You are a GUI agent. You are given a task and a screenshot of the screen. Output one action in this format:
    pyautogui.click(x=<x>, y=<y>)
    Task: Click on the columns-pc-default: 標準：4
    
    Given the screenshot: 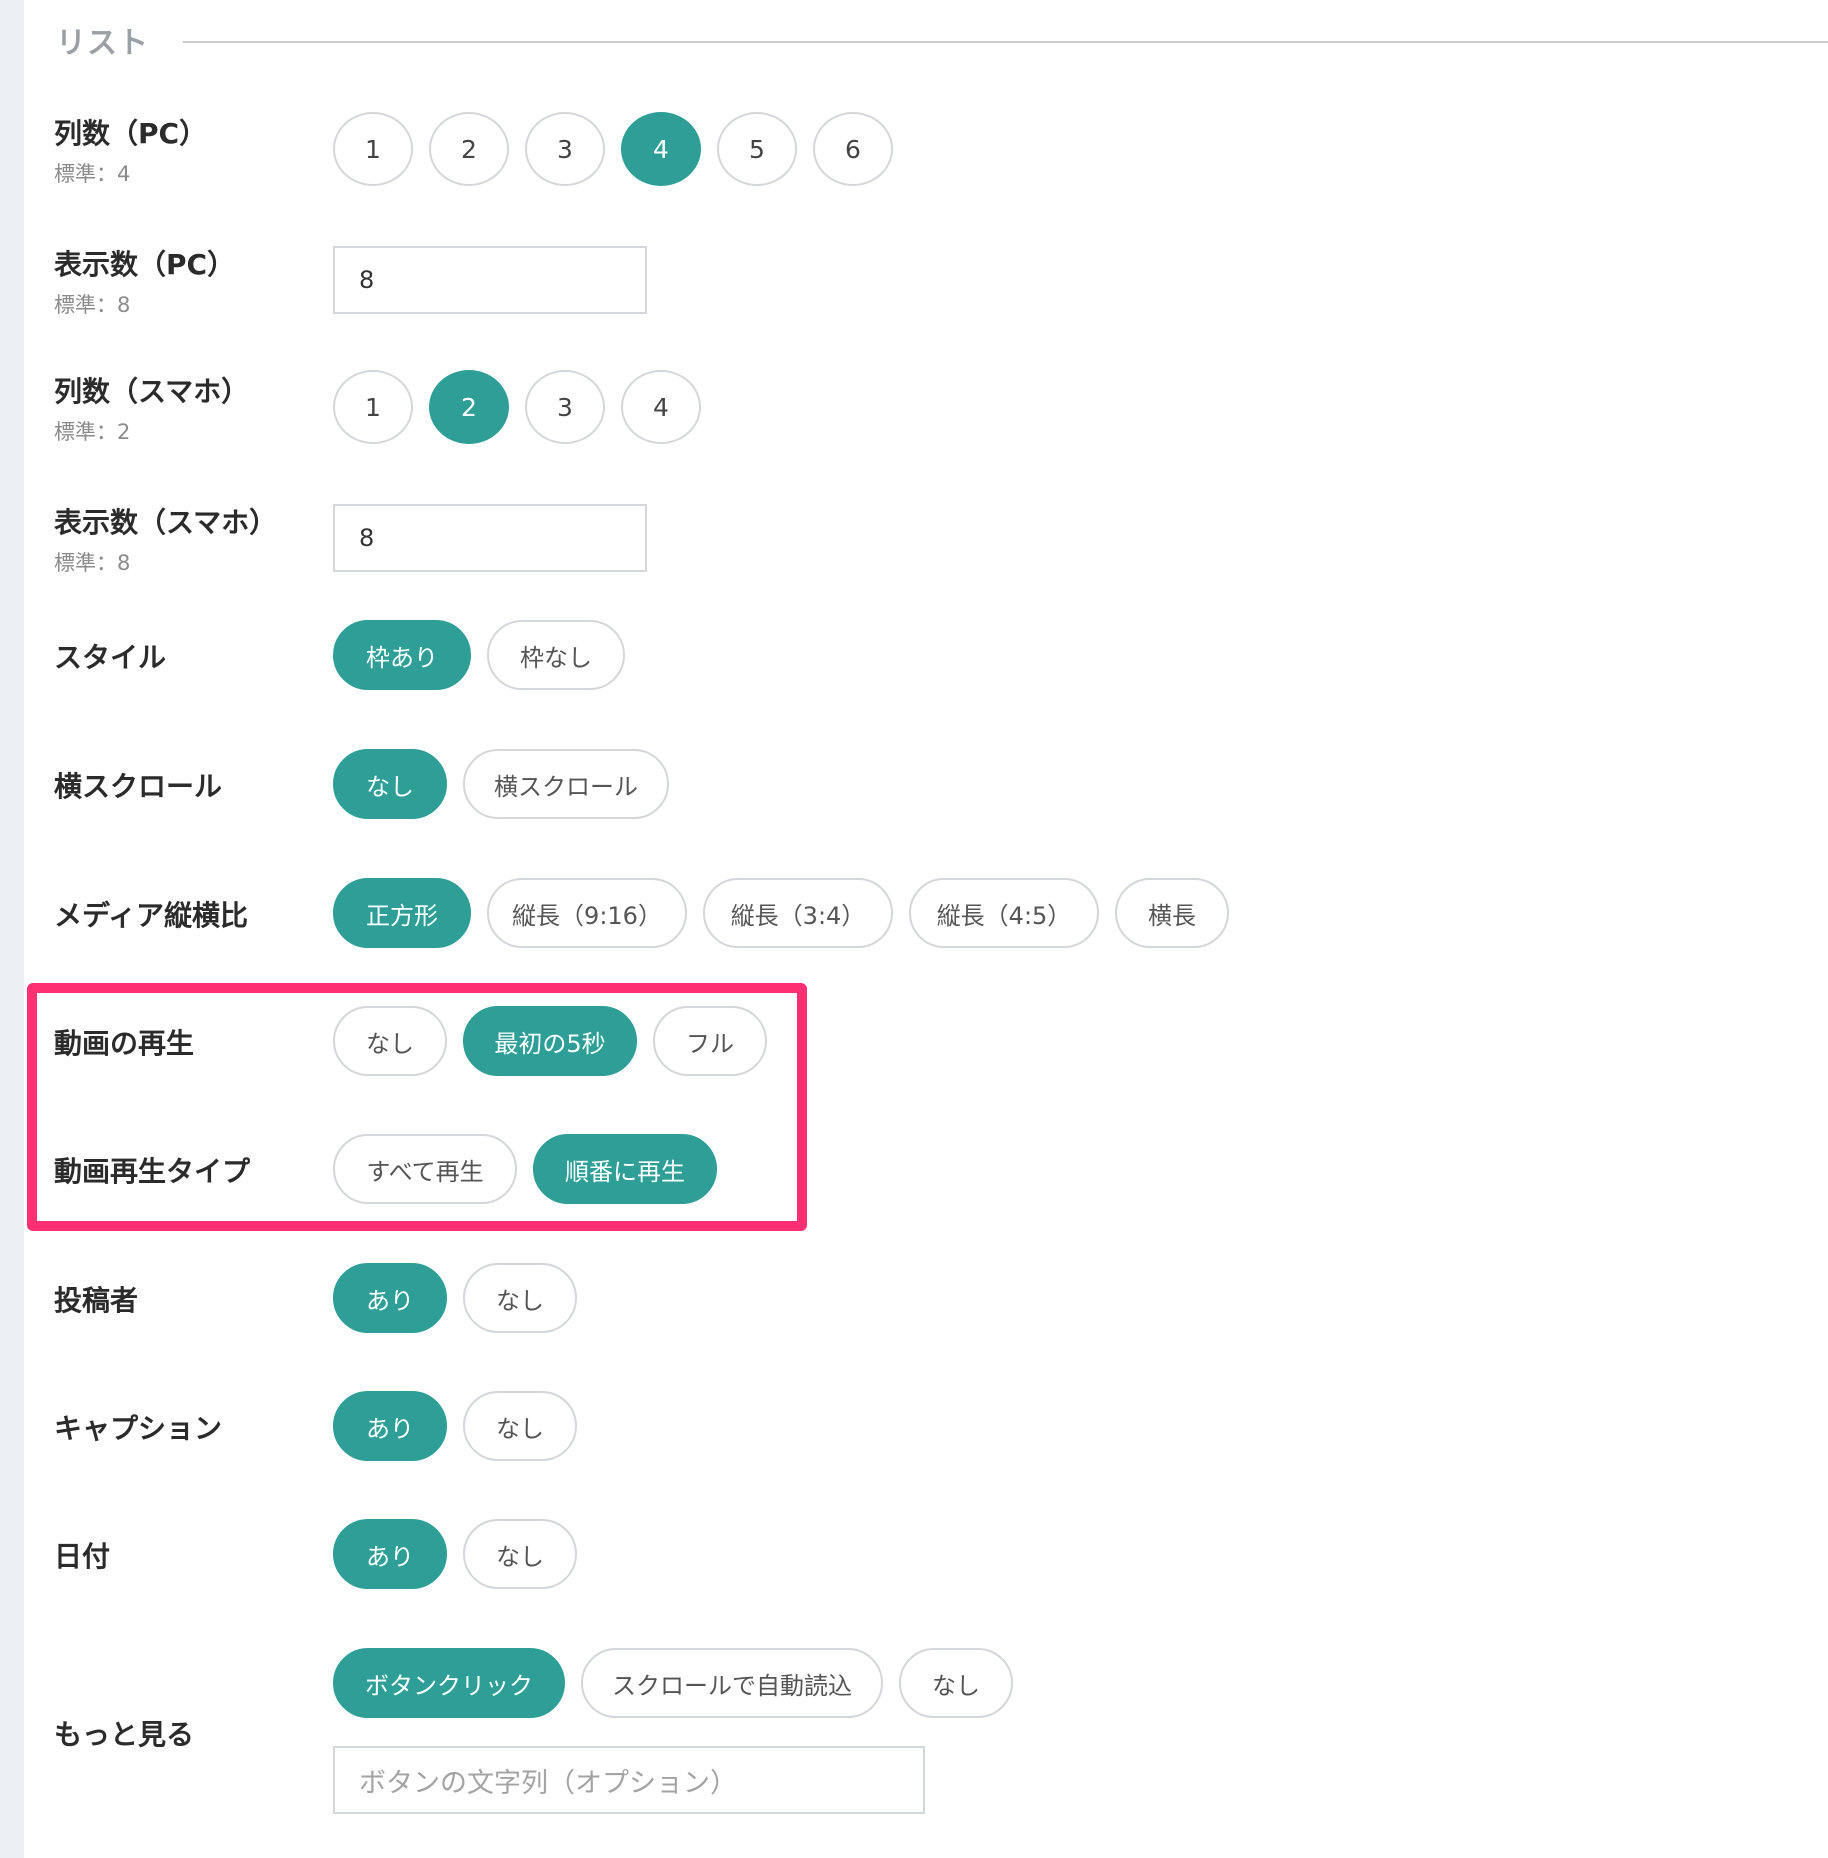 What is the action you would take?
    pyautogui.click(x=92, y=174)
    